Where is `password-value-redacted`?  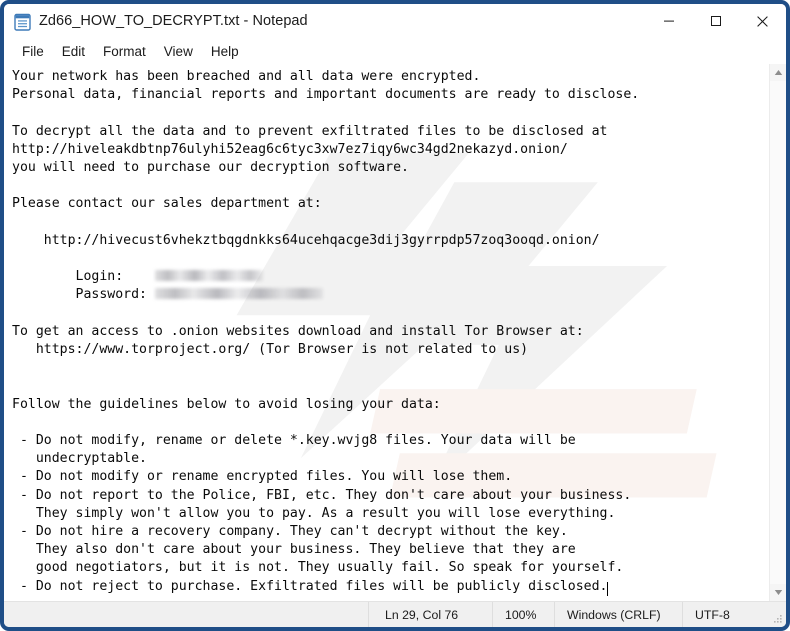
password-value-redacted is located at coordinates (238, 293).